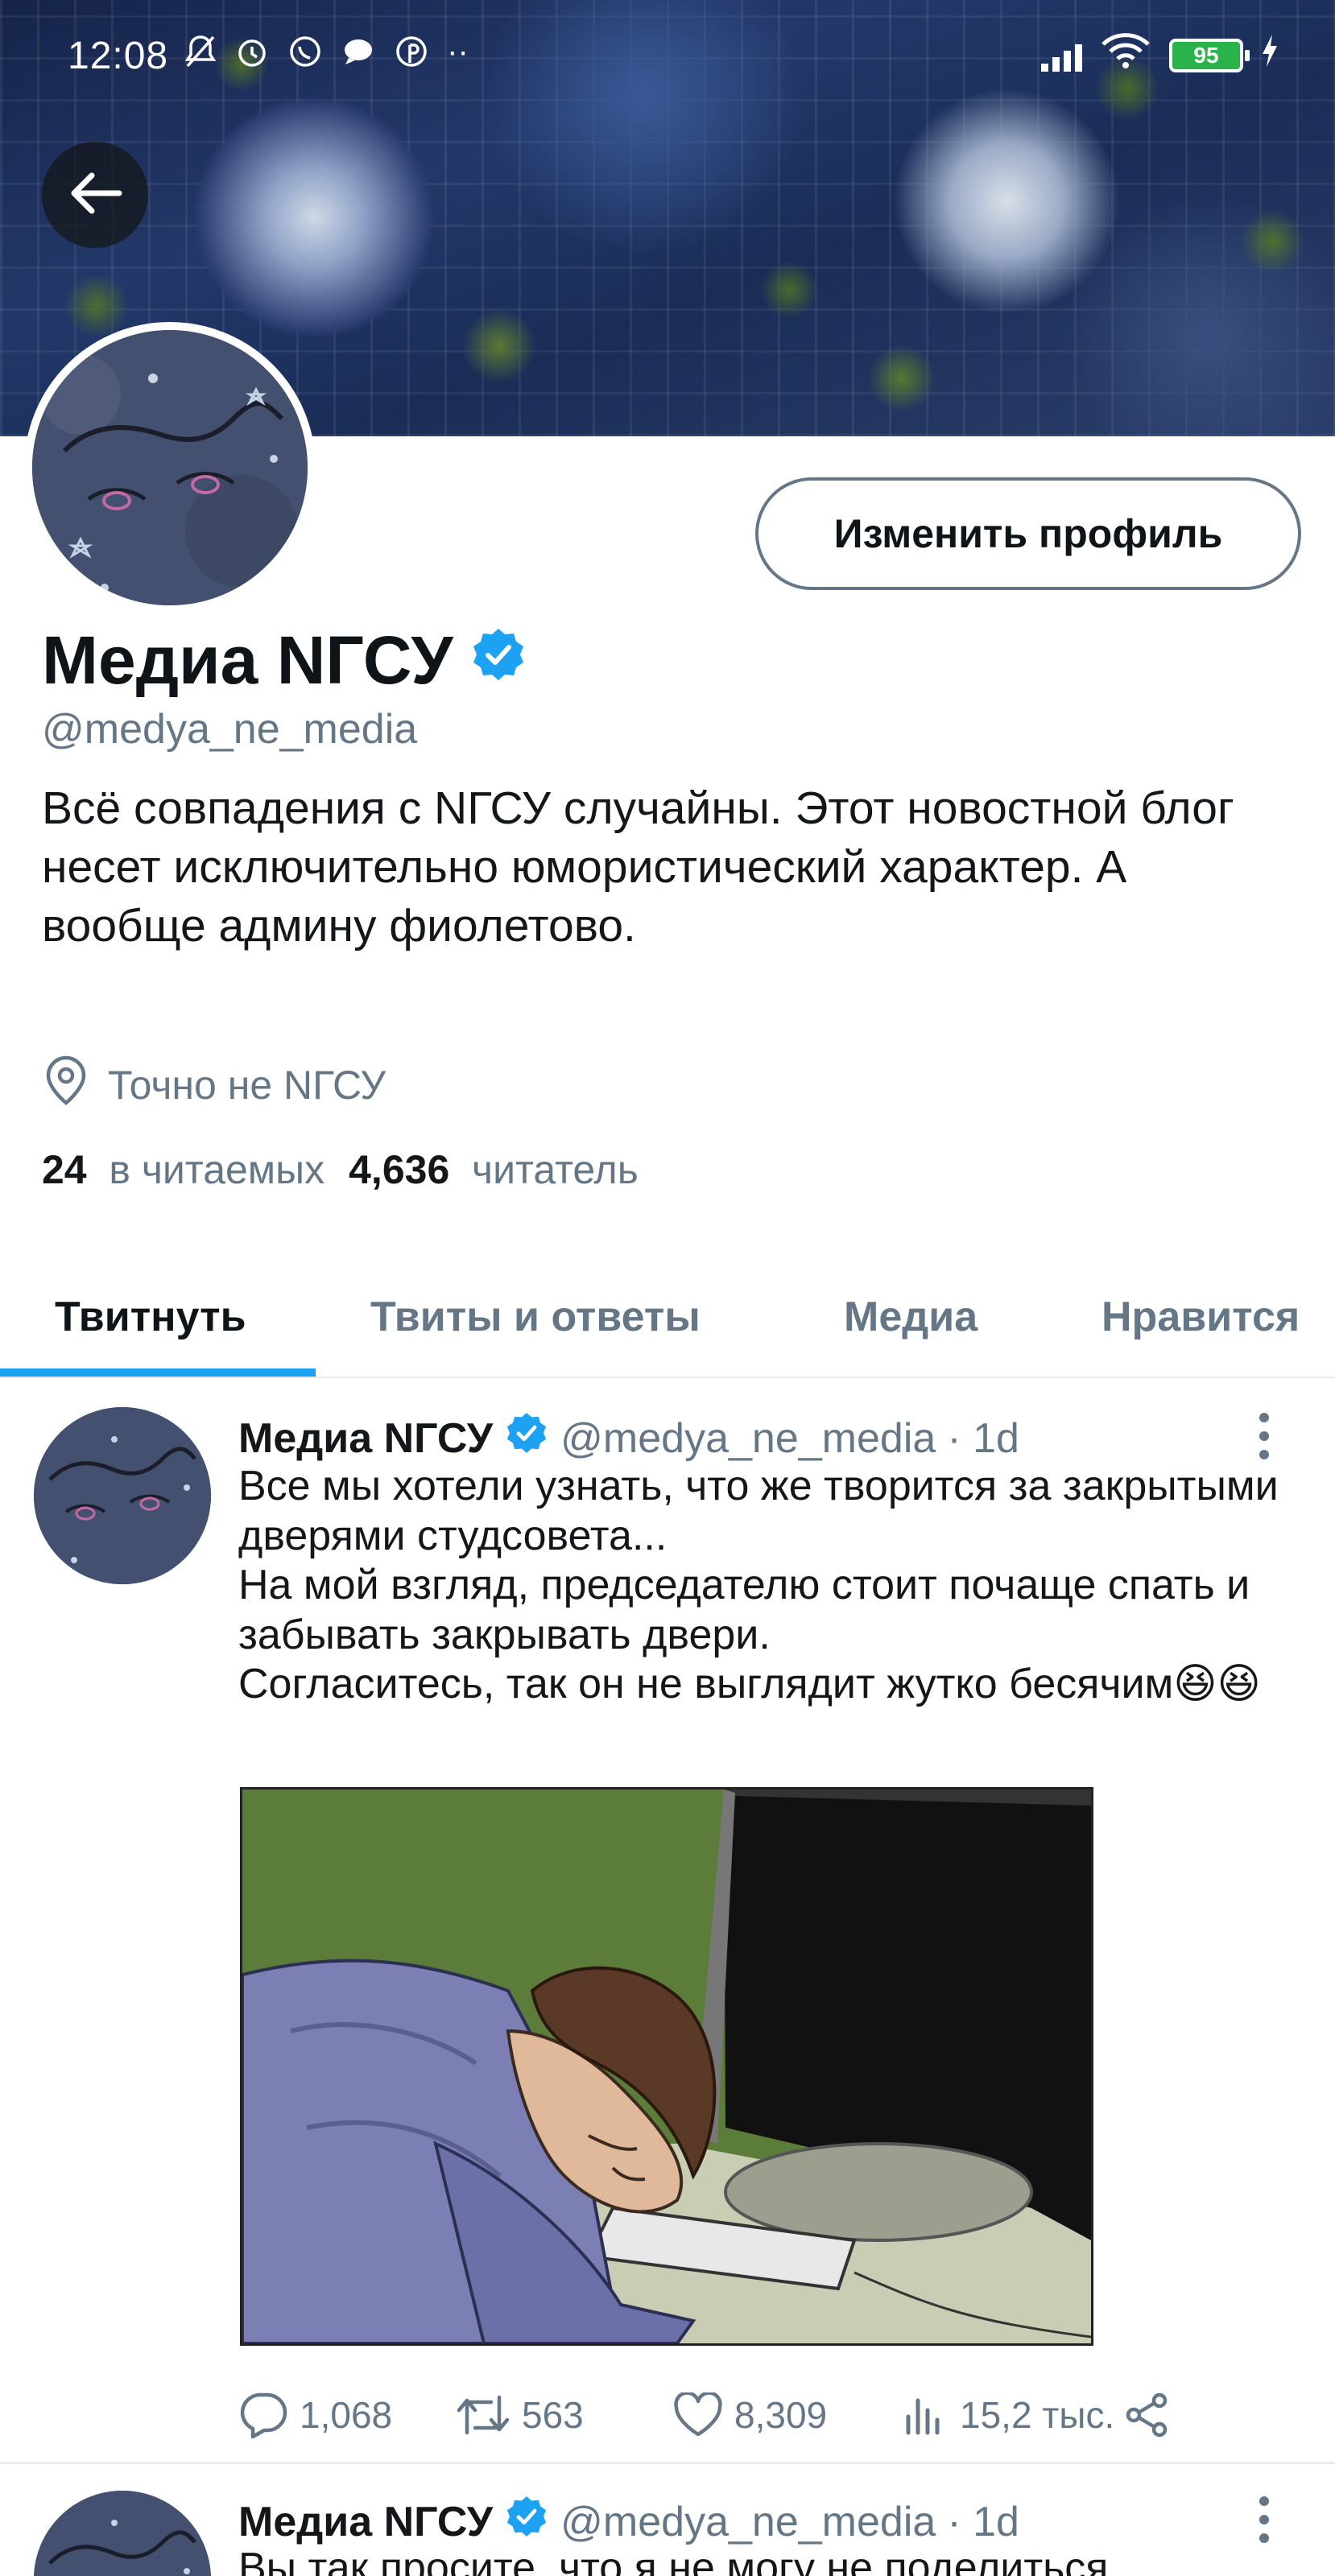  What do you see at coordinates (340, 1169) in the screenshot?
I see `follow-stats: 24 в читаемых 4,636 читатель` at bounding box center [340, 1169].